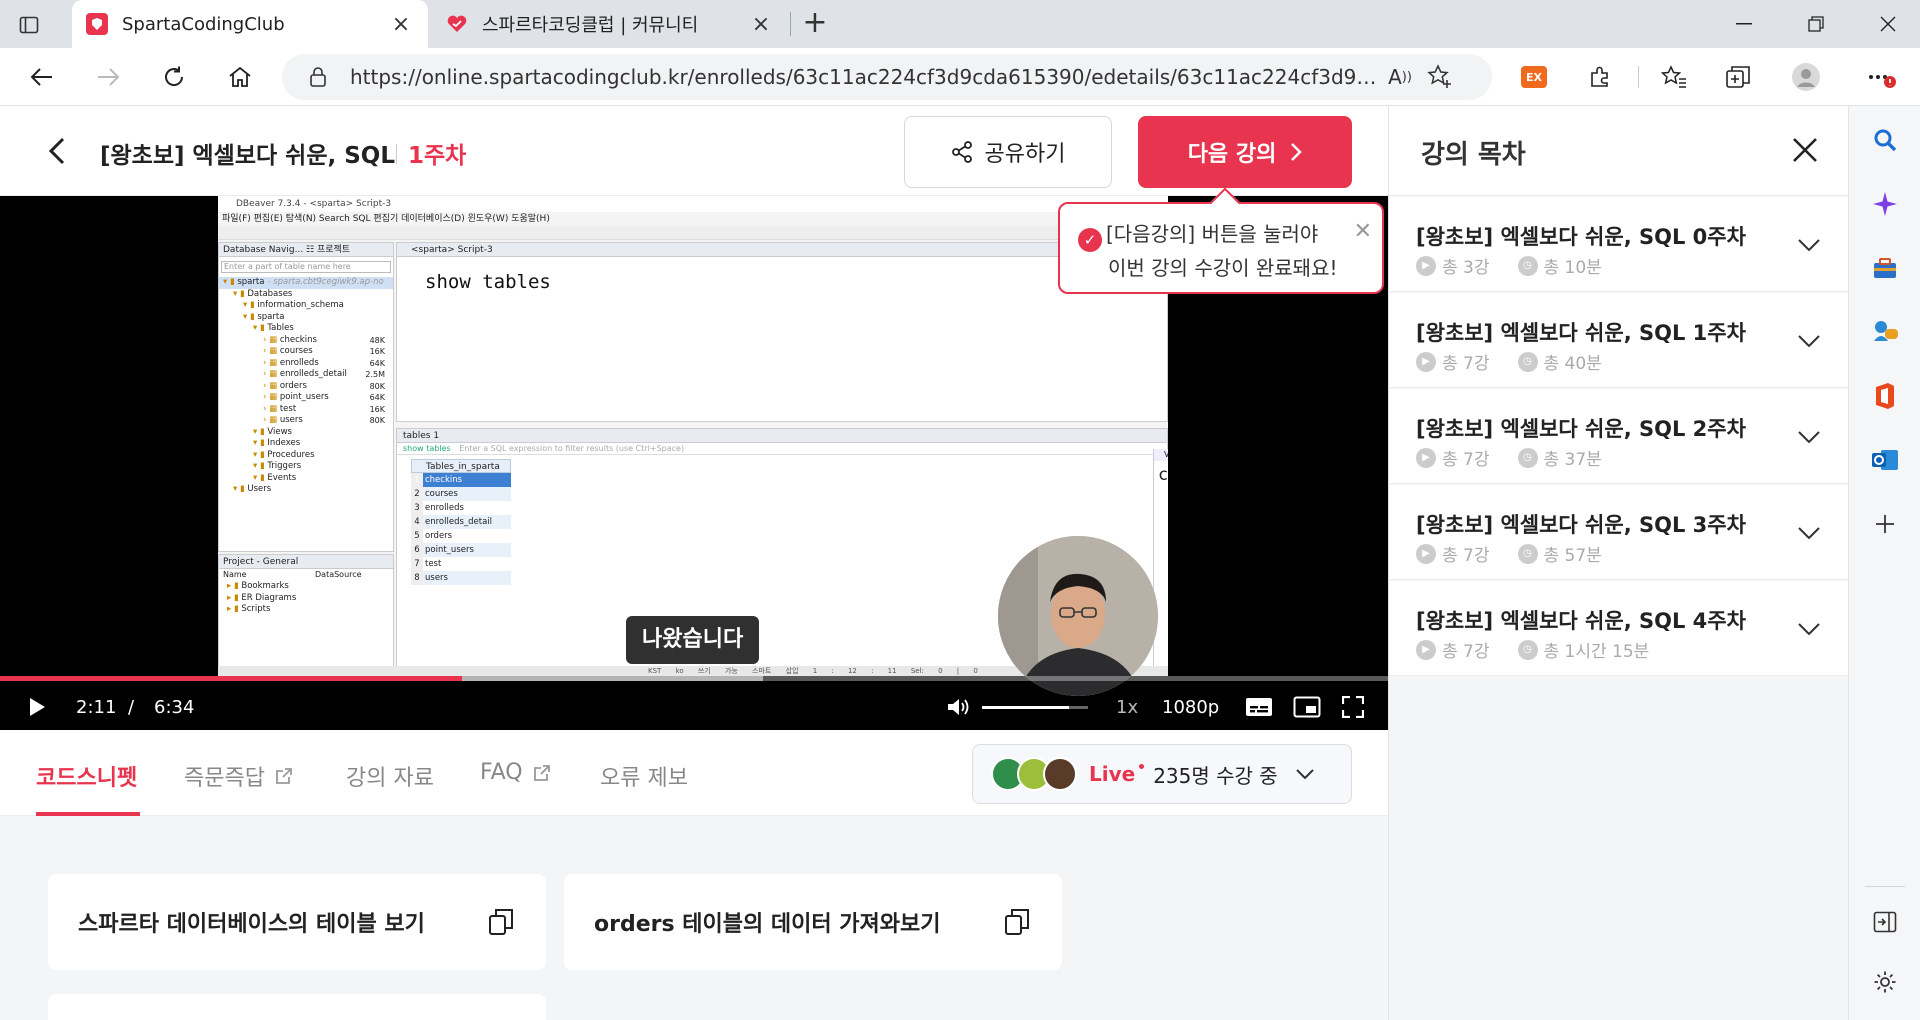  Describe the element at coordinates (29, 25) in the screenshot. I see `tab-actions-icon` at that location.